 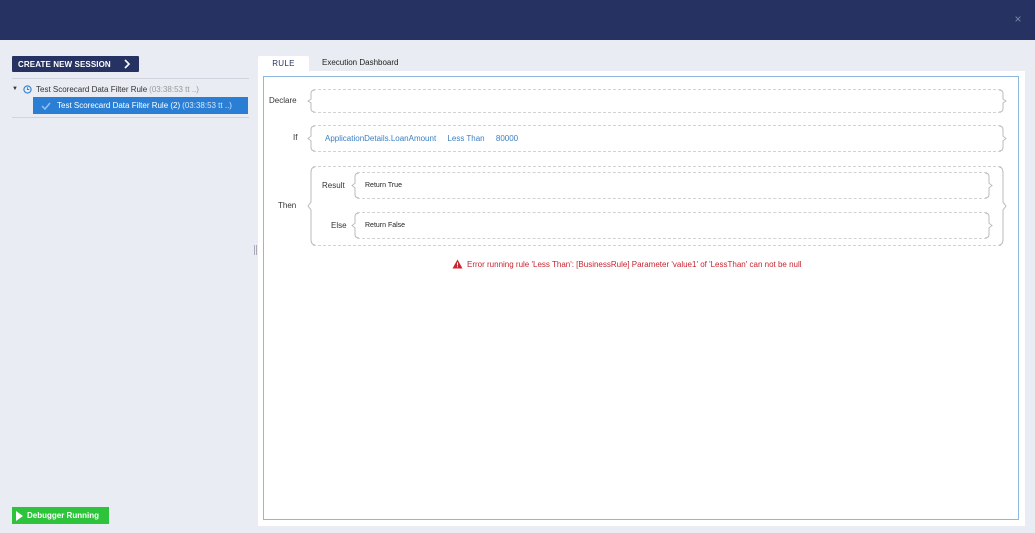 I want to click on create-new-session-button: CREATE NEW SESSION, so click(x=75, y=64).